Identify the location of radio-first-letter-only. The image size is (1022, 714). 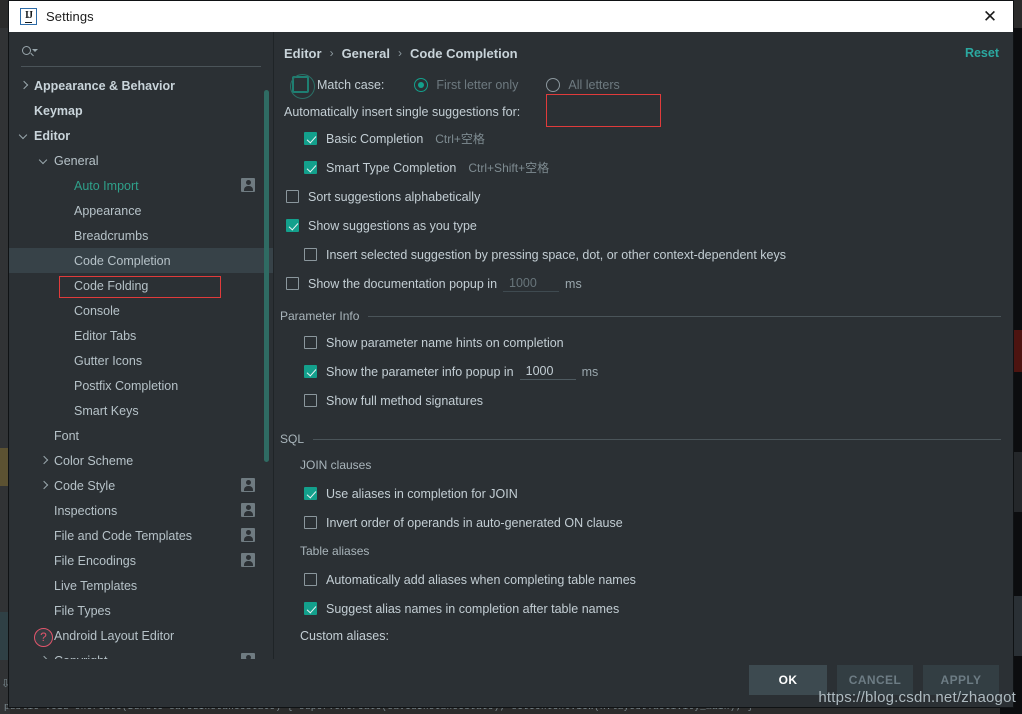
(421, 84).